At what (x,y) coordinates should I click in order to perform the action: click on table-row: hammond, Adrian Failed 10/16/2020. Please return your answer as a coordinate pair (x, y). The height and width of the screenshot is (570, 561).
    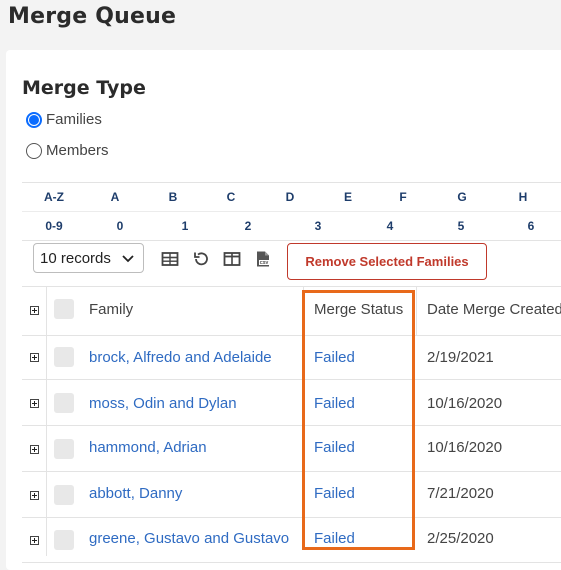
    Looking at the image, I should click on (291, 449).